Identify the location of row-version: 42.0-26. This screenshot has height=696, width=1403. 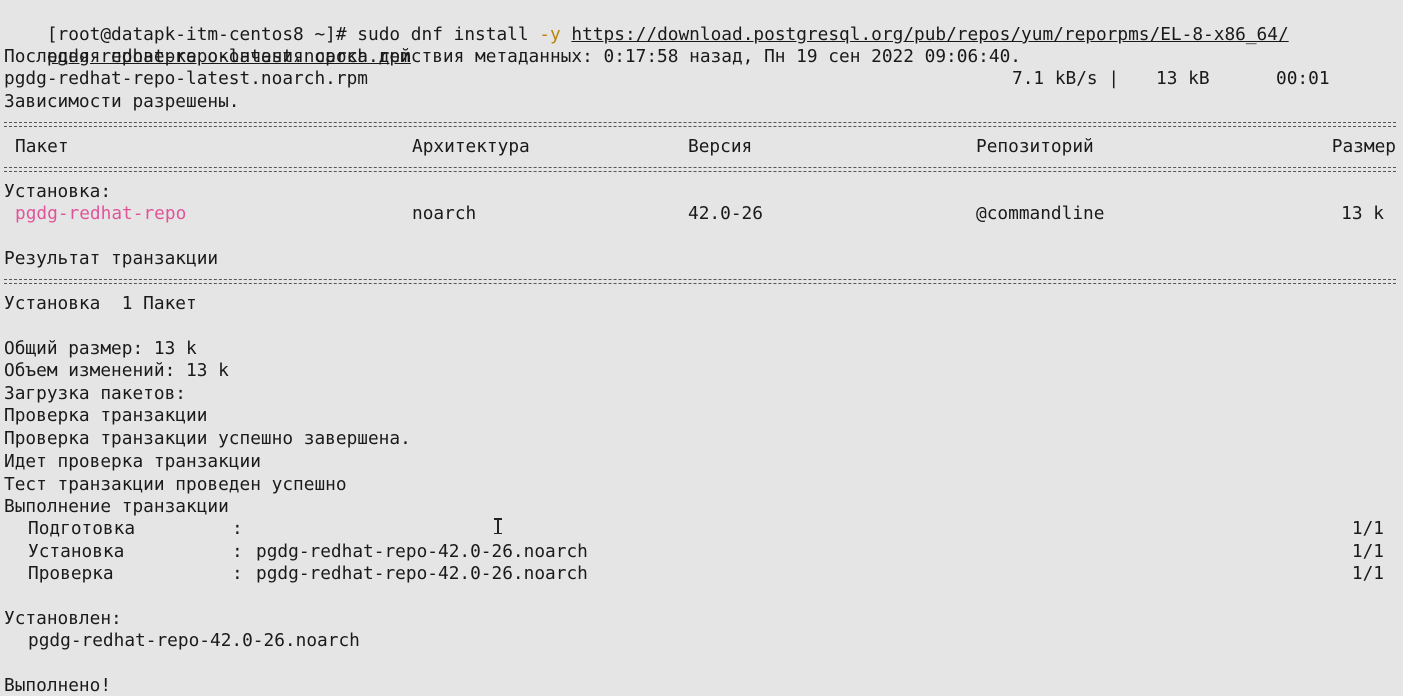
(725, 213).